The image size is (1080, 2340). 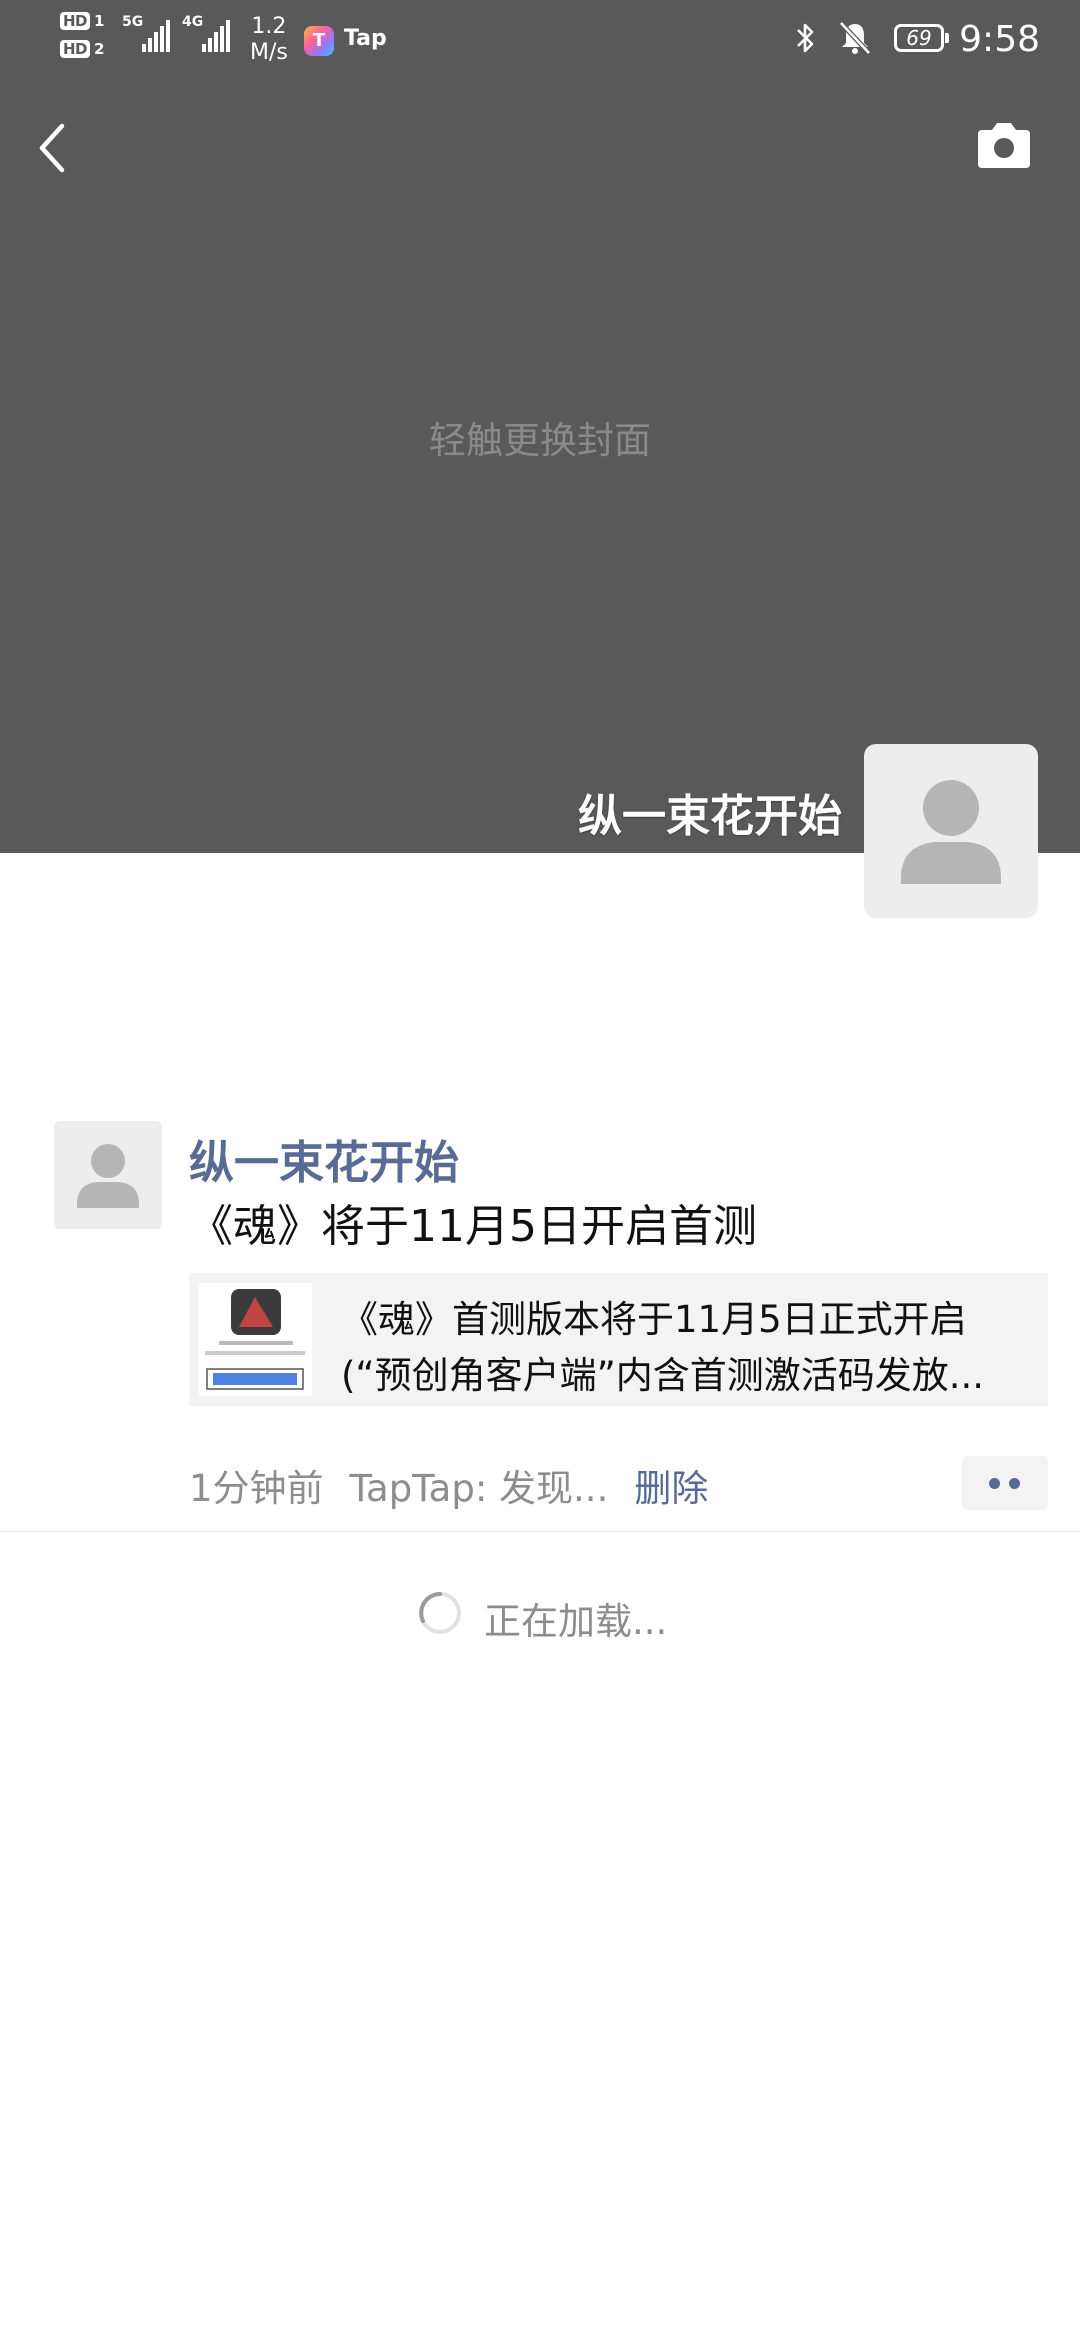 I want to click on sim-2-indicator: HD 2, so click(x=87, y=49).